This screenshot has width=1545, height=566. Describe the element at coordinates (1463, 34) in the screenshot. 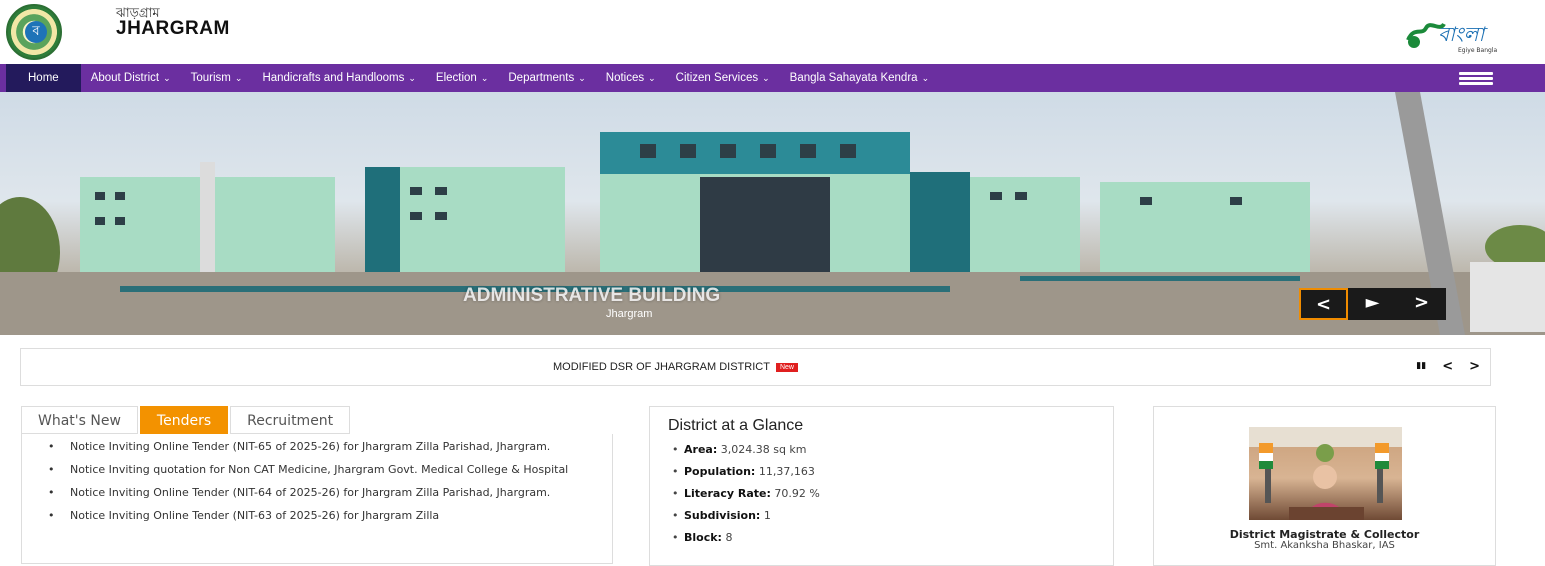

I see `bangla-logo-text: বাংলা` at that location.